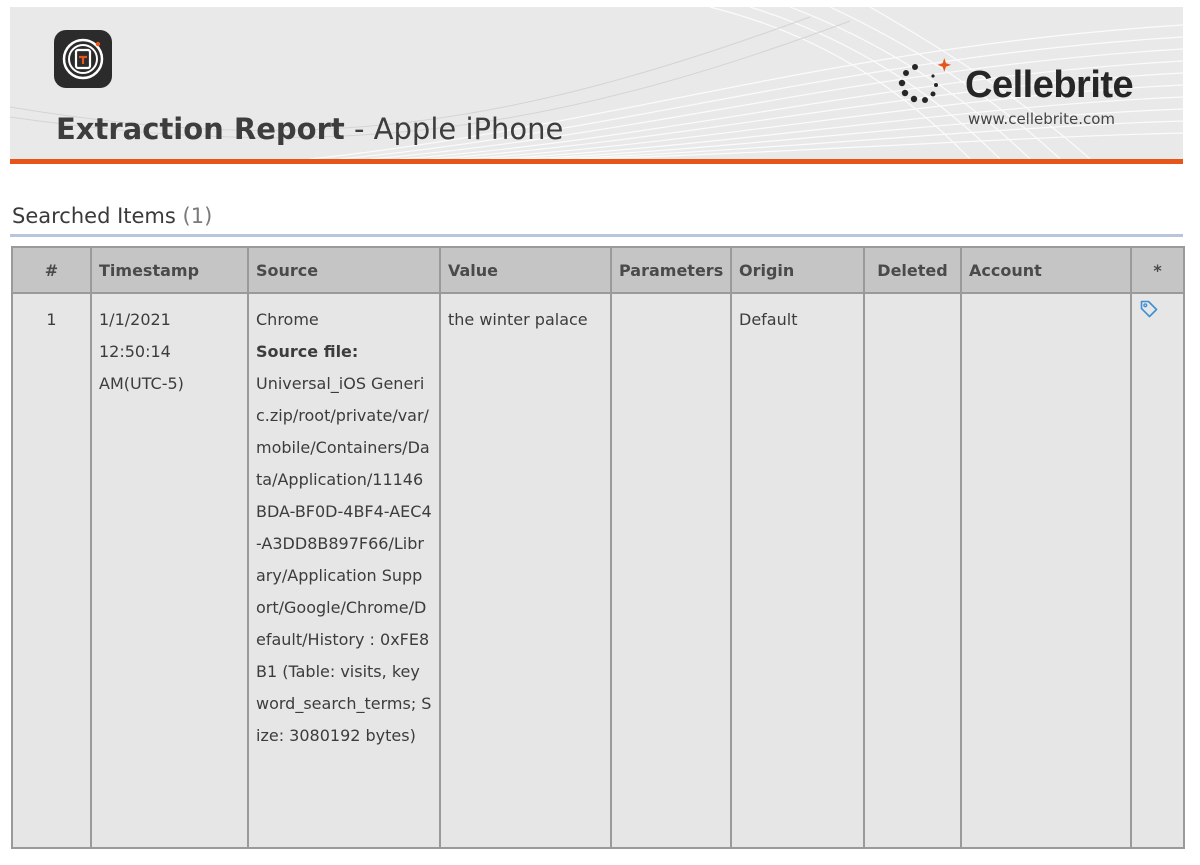 The width and height of the screenshot is (1200, 865). I want to click on app-logo-icon, so click(83, 59).